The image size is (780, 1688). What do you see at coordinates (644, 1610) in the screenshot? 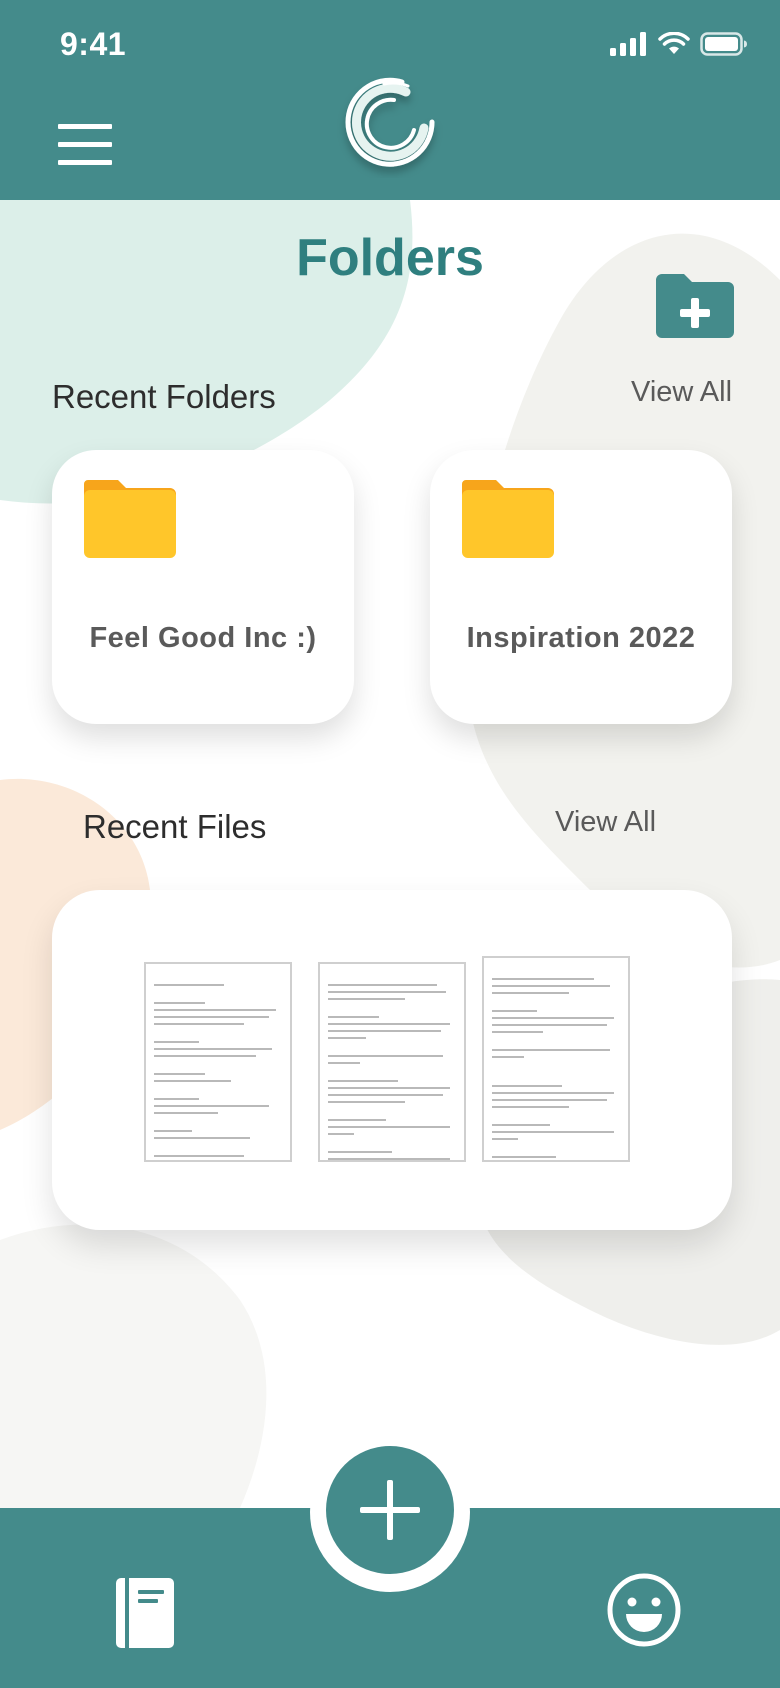
I see `smiley-icon` at bounding box center [644, 1610].